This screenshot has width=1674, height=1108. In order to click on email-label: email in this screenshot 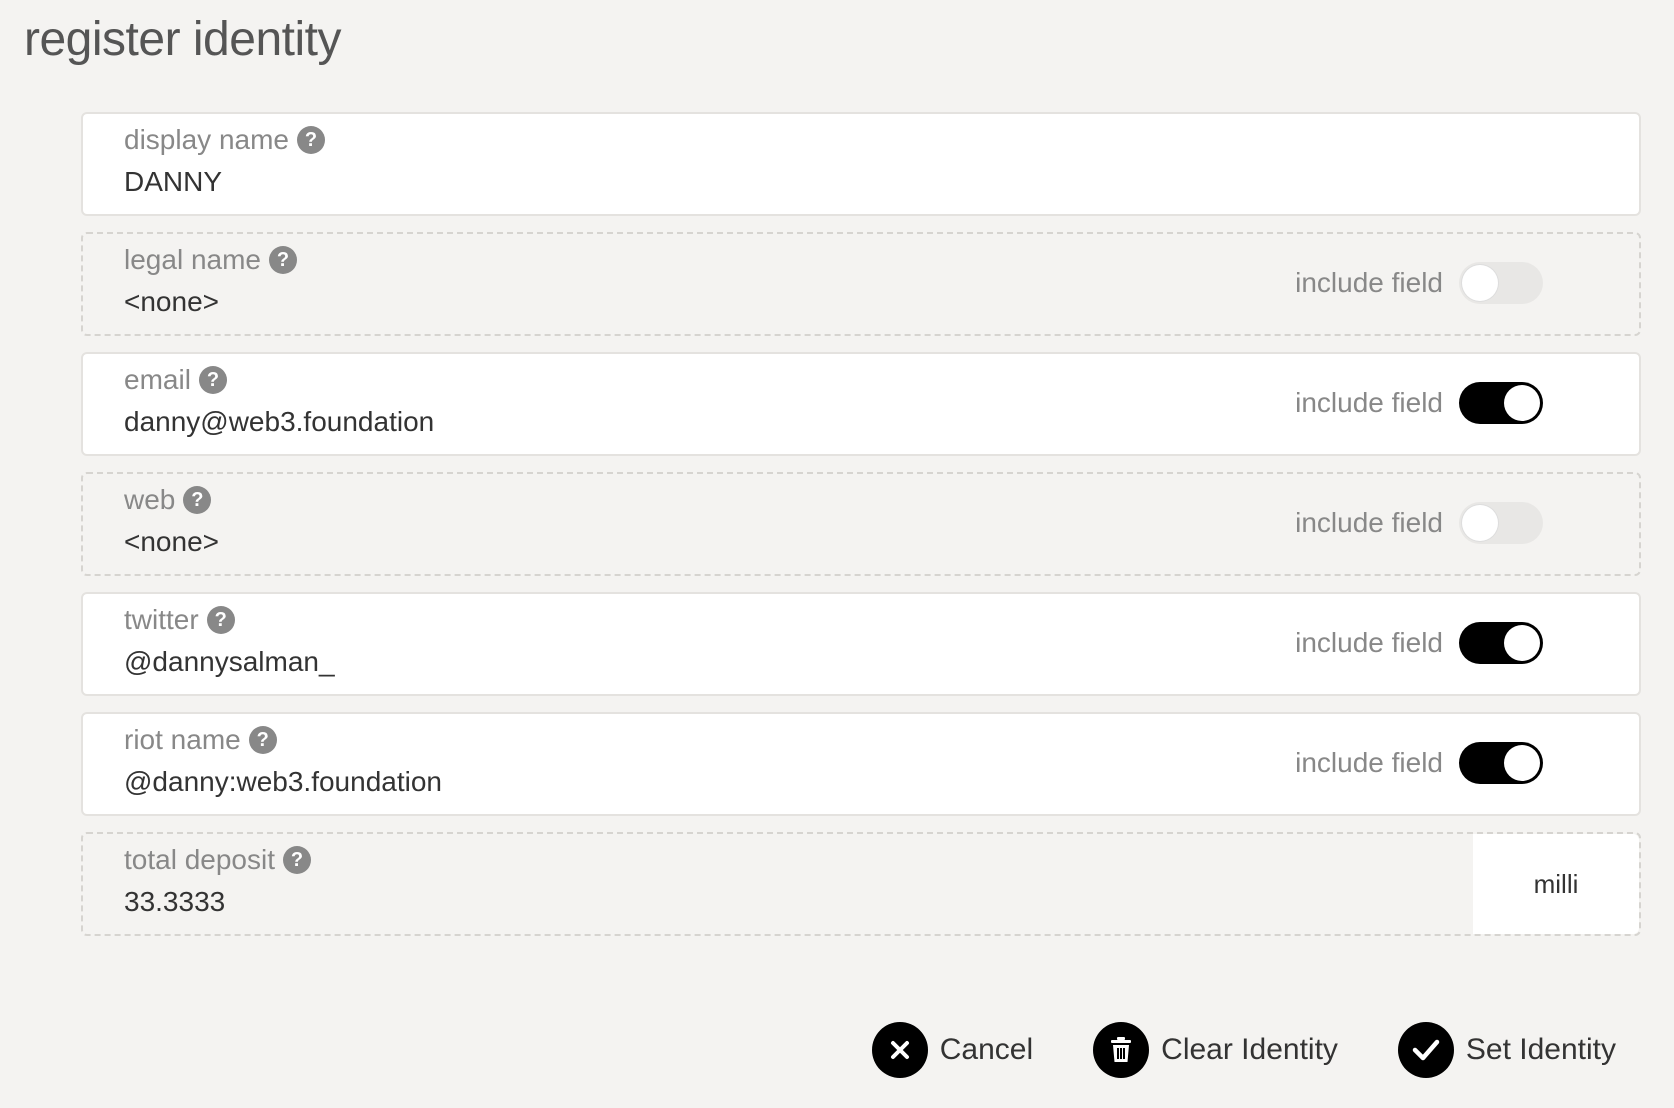, I will do `click(157, 379)`.